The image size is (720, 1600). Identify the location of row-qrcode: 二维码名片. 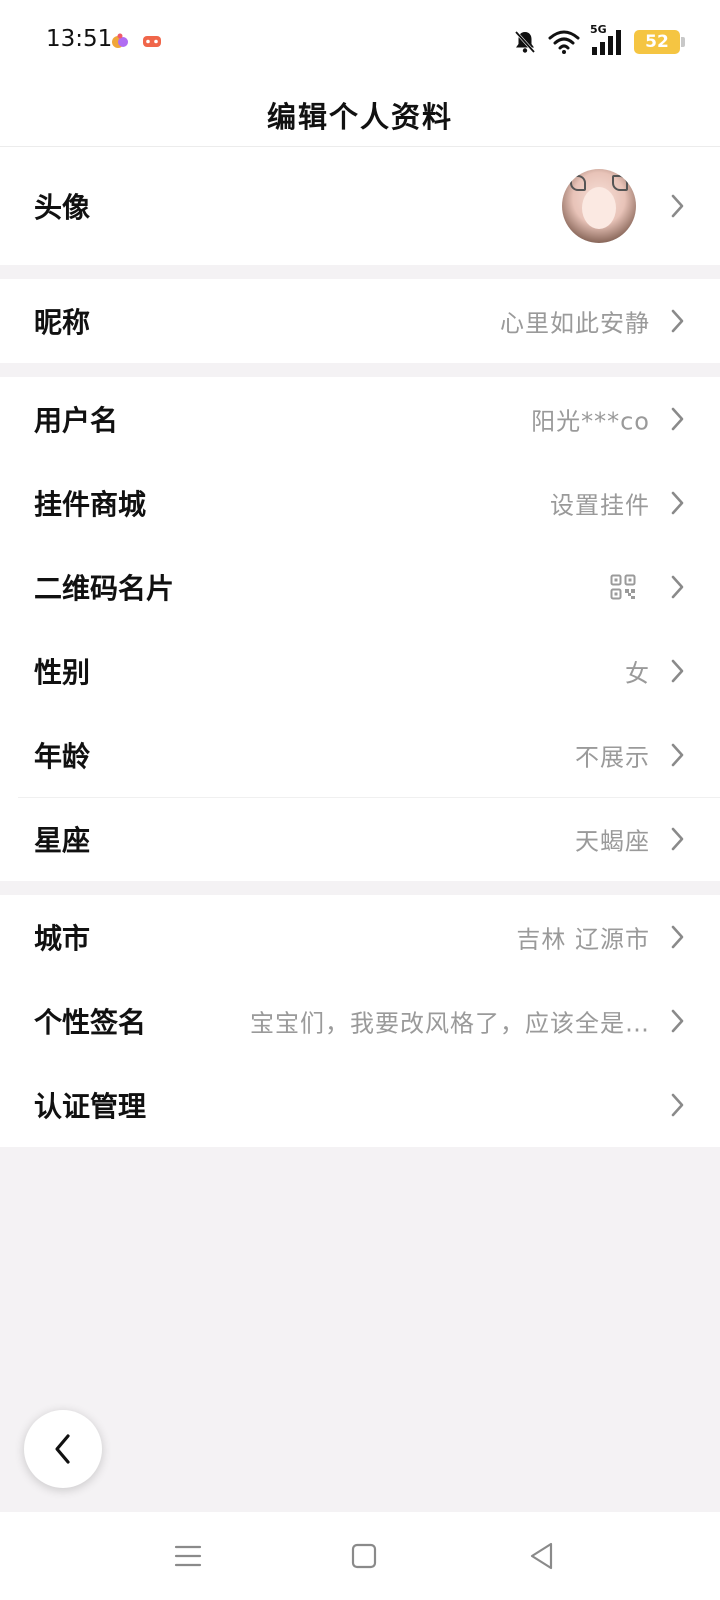
(360, 587).